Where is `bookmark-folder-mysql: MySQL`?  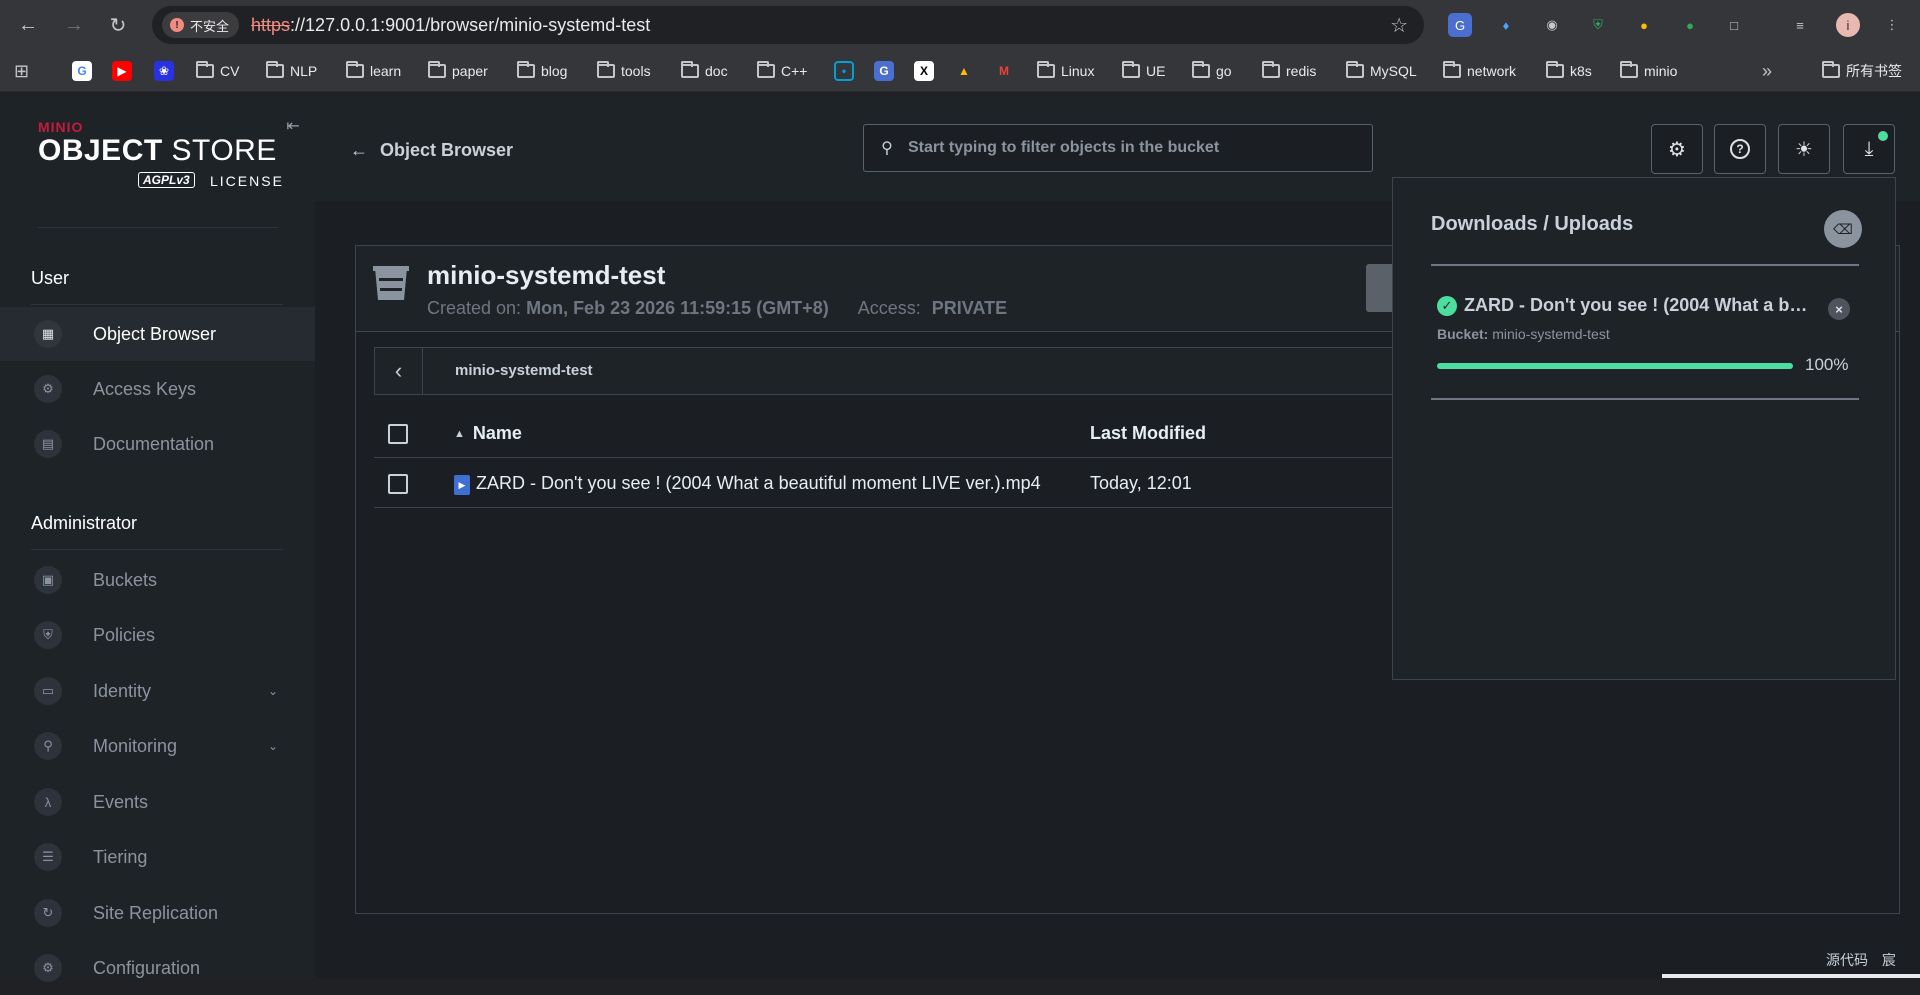
bookmark-folder-mysql: MySQL is located at coordinates (1381, 71).